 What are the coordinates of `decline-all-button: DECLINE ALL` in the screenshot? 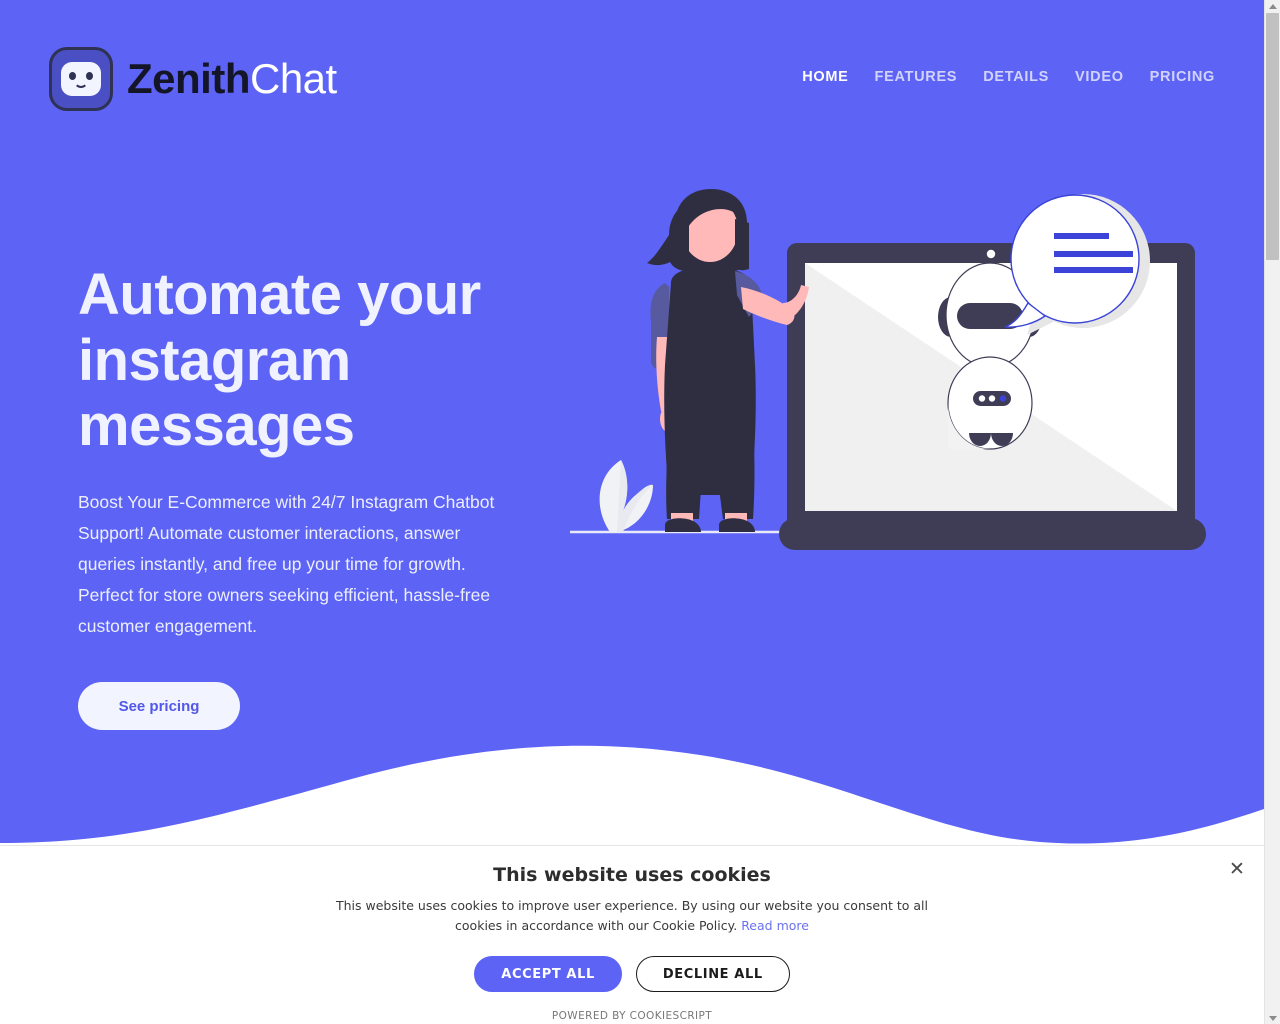 It's located at (712, 974).